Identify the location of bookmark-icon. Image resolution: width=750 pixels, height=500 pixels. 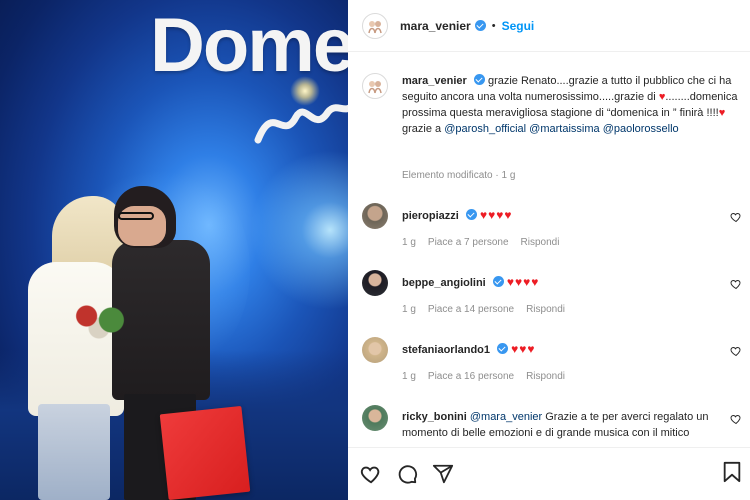
(732, 472).